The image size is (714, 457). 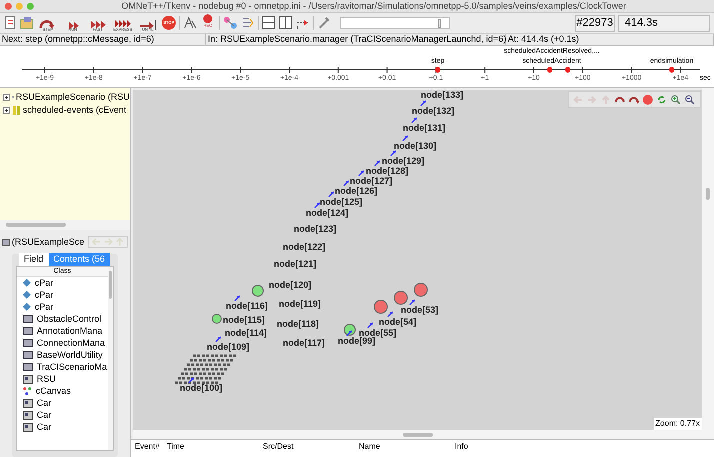 I want to click on speed-slider, so click(x=395, y=23).